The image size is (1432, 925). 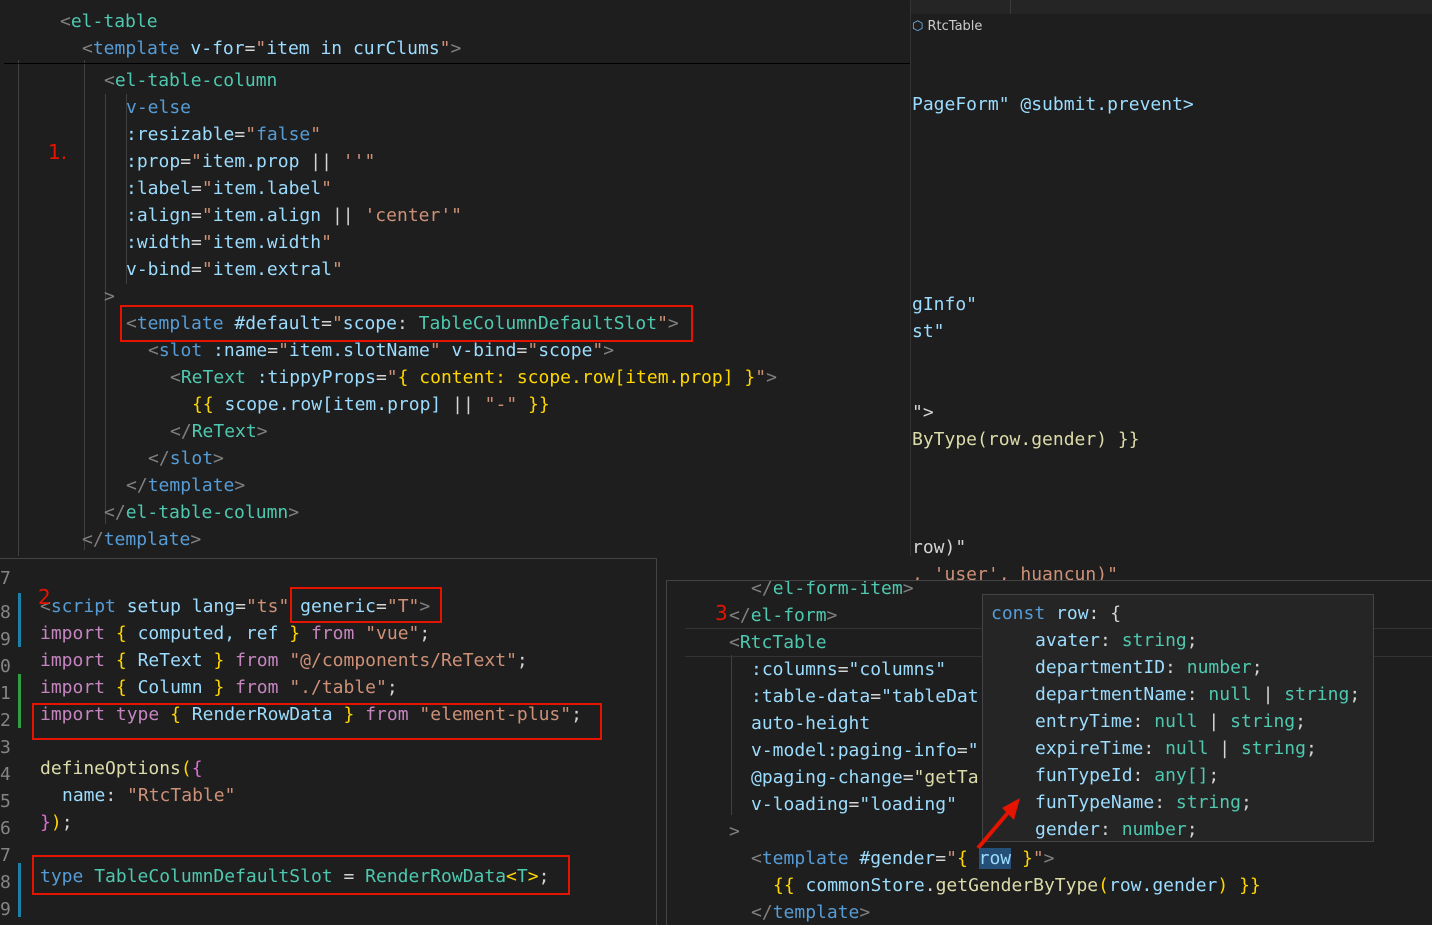 What do you see at coordinates (945, 304) in the screenshot?
I see `back-code-line: gInfo"` at bounding box center [945, 304].